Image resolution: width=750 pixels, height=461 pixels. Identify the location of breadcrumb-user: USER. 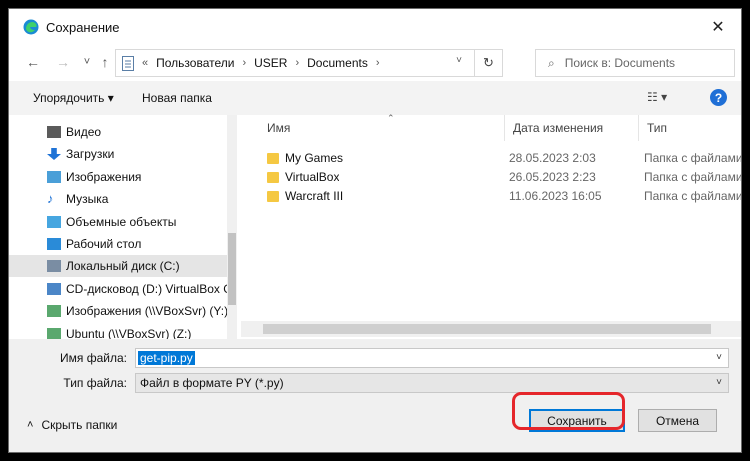
(270, 63).